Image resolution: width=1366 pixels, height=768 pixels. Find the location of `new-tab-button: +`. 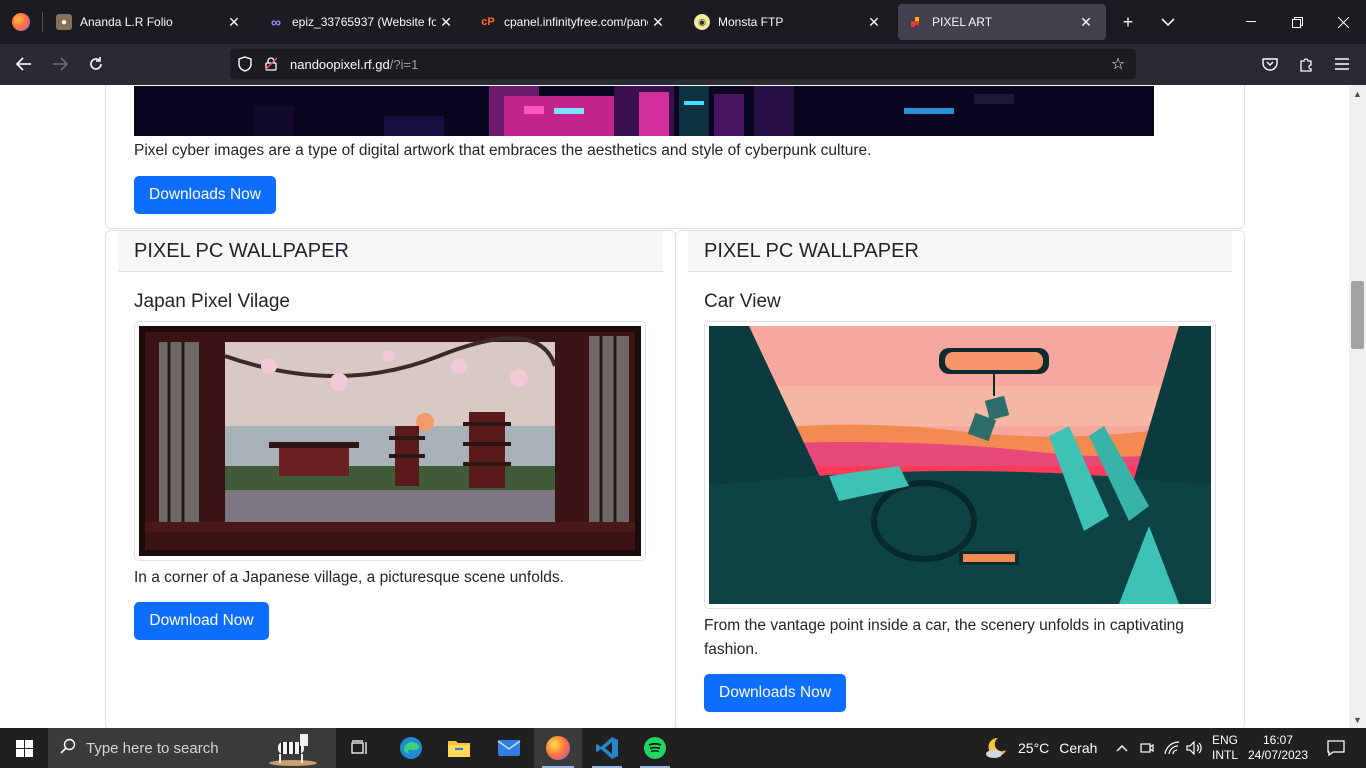

new-tab-button: + is located at coordinates (1128, 22).